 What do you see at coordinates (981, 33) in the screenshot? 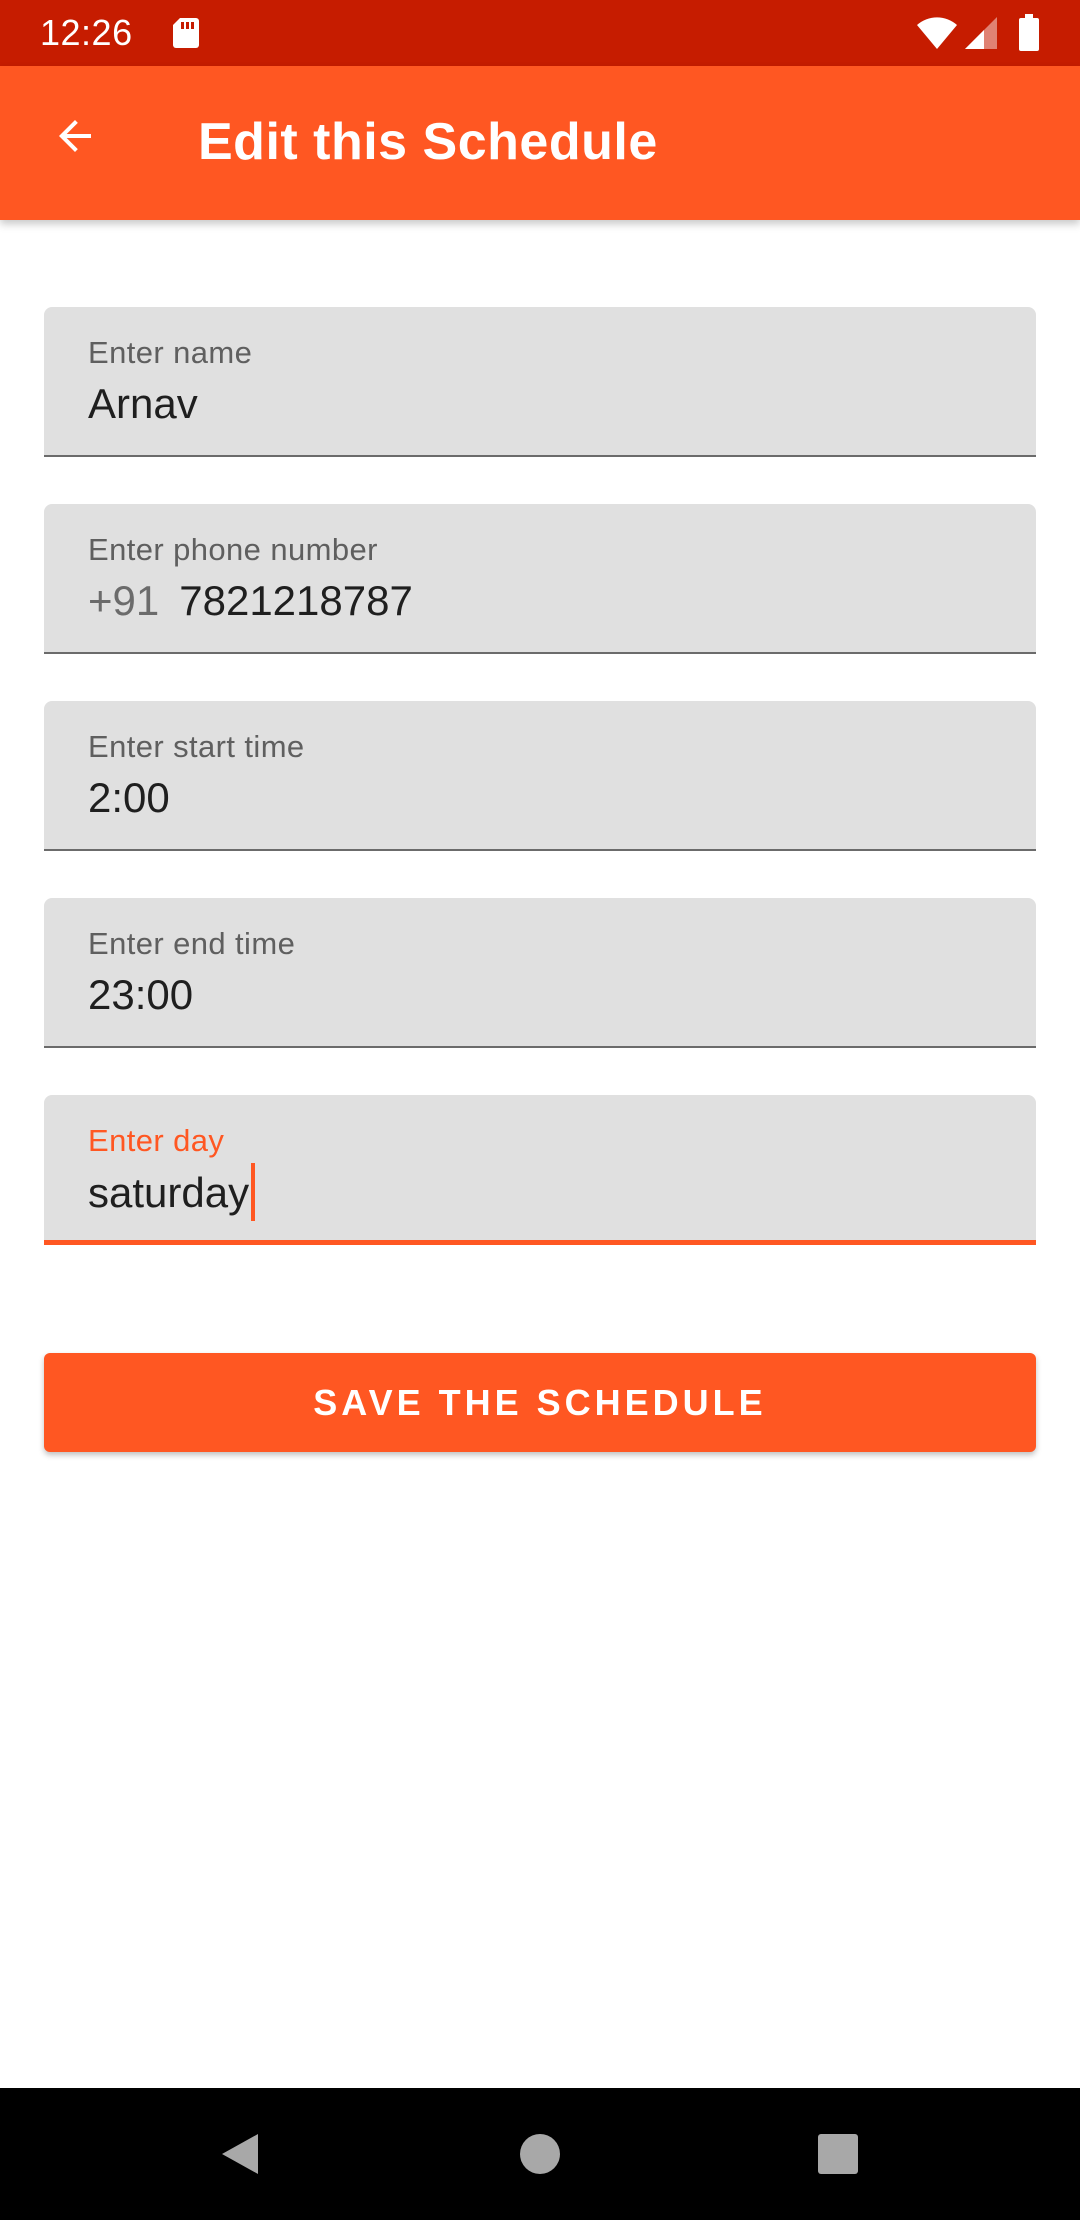
I see `cell-signal-icon` at bounding box center [981, 33].